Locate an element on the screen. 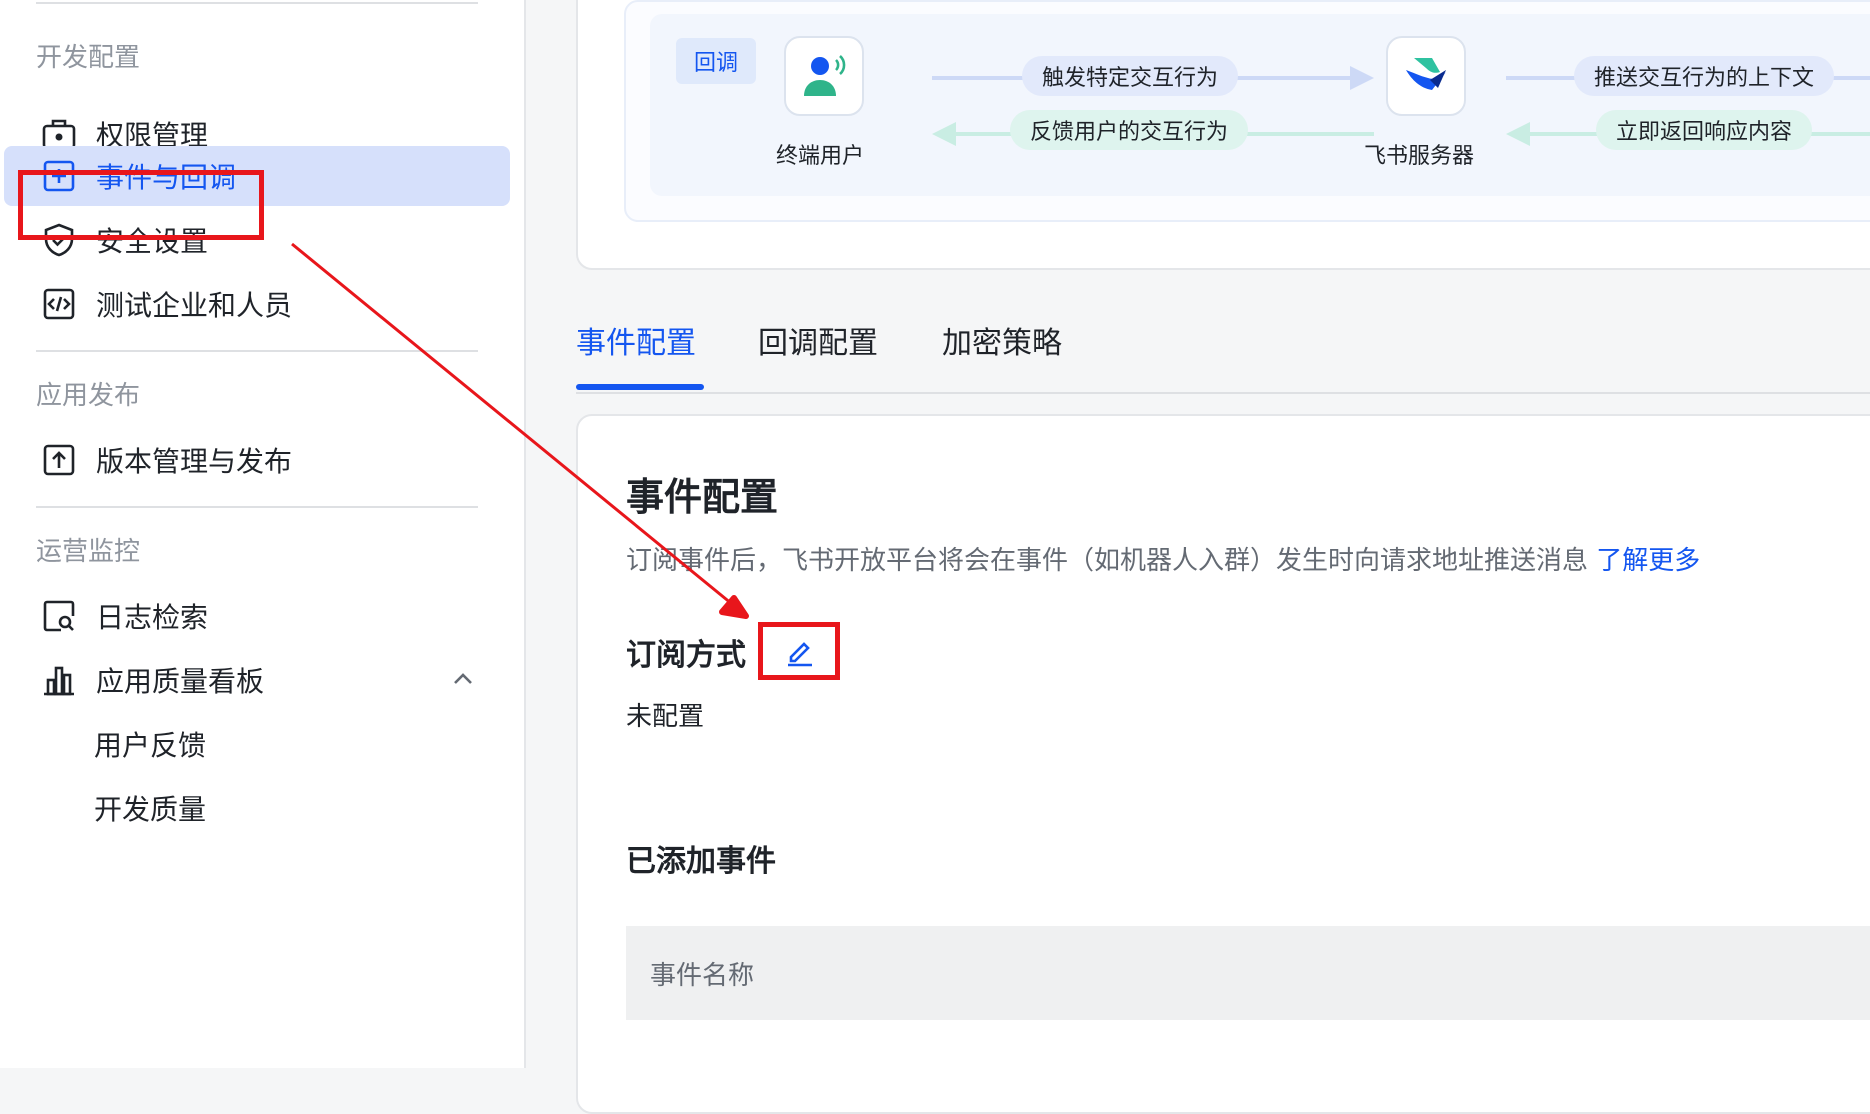  subscription-mode-value: 未配置 is located at coordinates (665, 717).